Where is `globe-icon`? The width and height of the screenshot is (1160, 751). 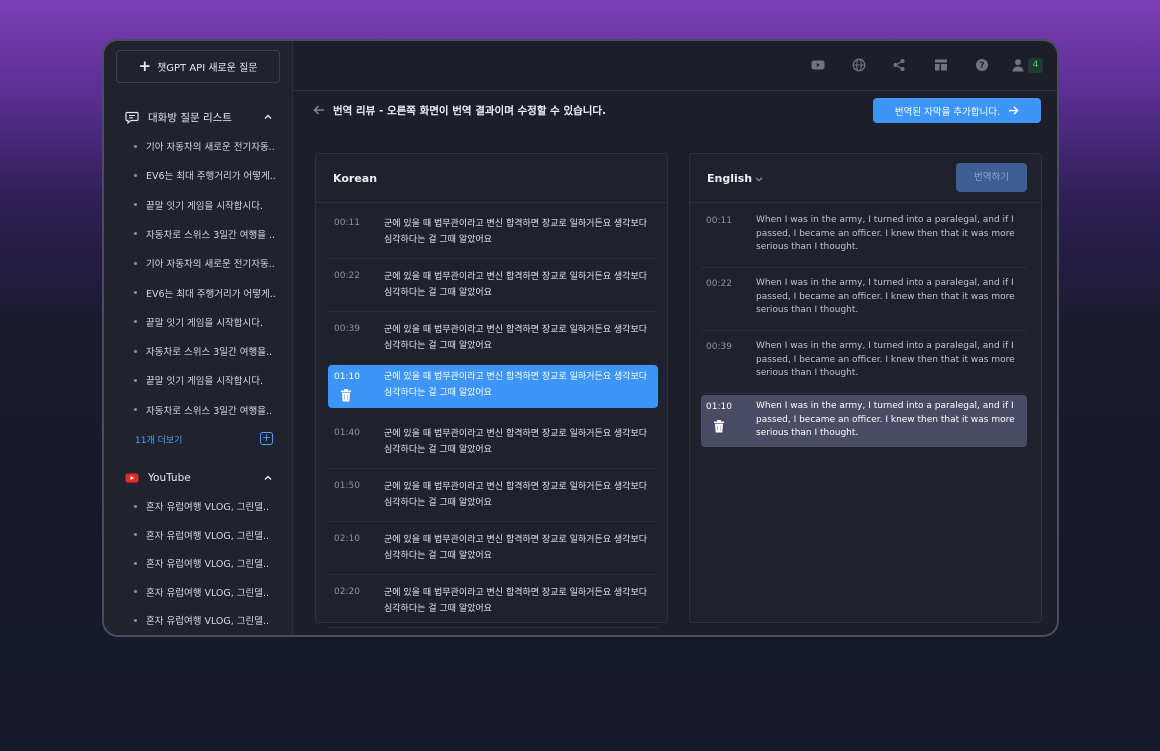 globe-icon is located at coordinates (859, 65).